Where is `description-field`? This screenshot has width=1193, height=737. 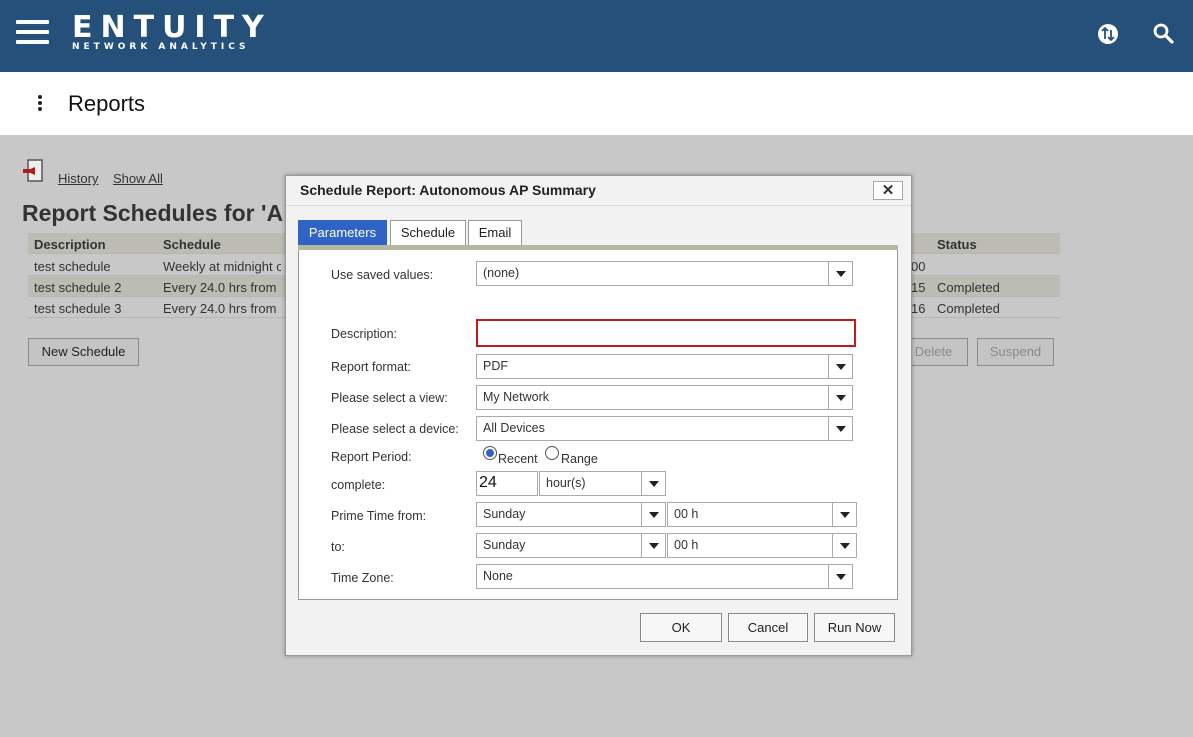
description-field is located at coordinates (666, 333).